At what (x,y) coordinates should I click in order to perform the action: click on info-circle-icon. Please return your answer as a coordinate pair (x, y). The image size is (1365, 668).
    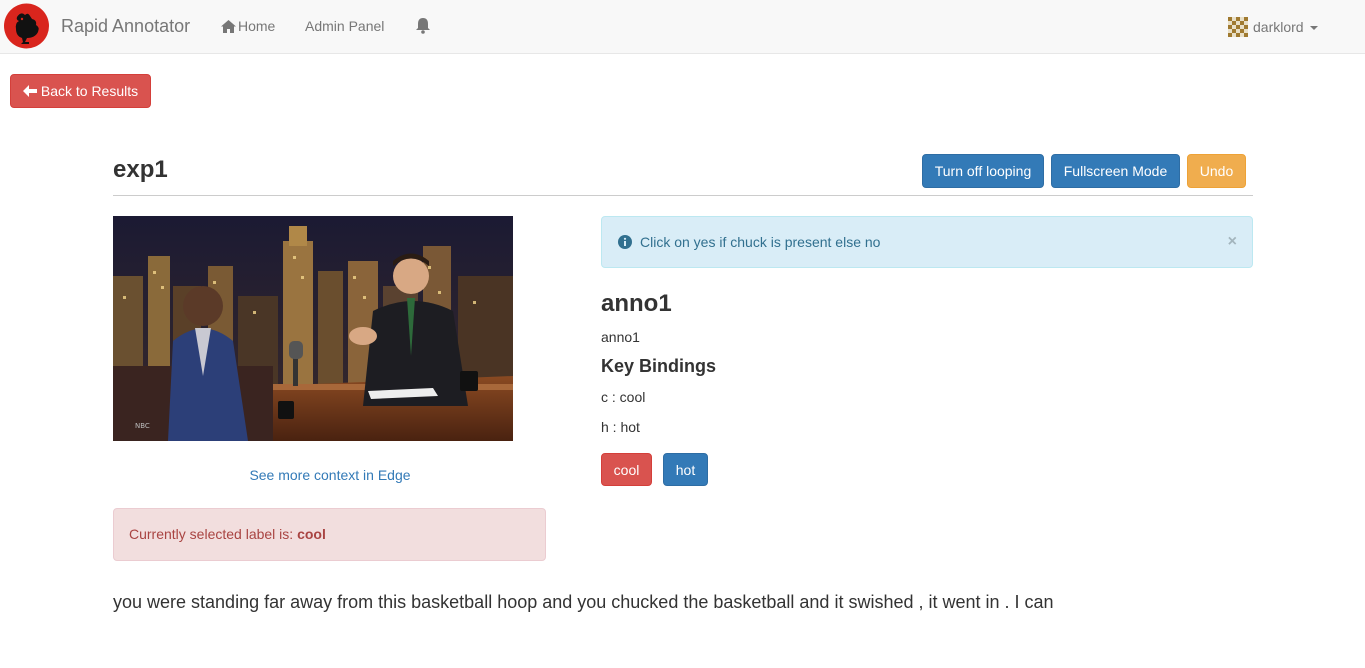
    Looking at the image, I should click on (625, 242).